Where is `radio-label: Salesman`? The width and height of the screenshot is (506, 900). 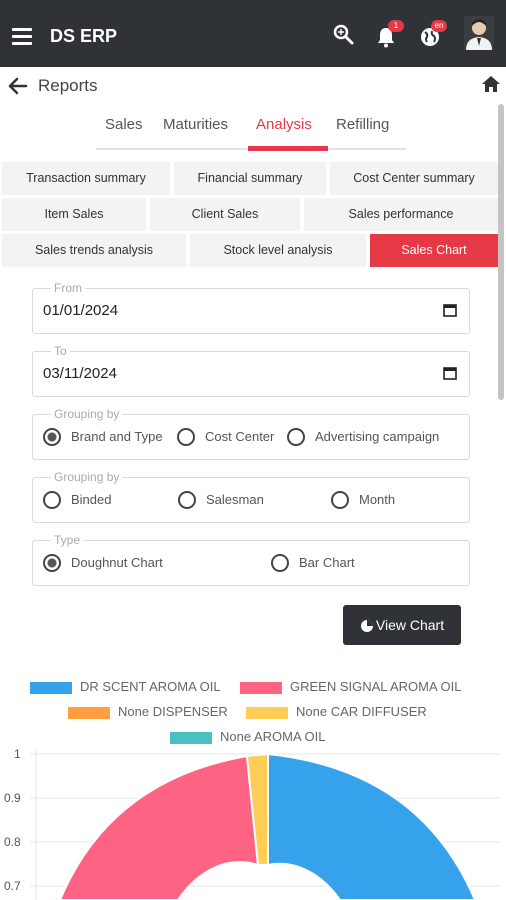 radio-label: Salesman is located at coordinates (235, 499).